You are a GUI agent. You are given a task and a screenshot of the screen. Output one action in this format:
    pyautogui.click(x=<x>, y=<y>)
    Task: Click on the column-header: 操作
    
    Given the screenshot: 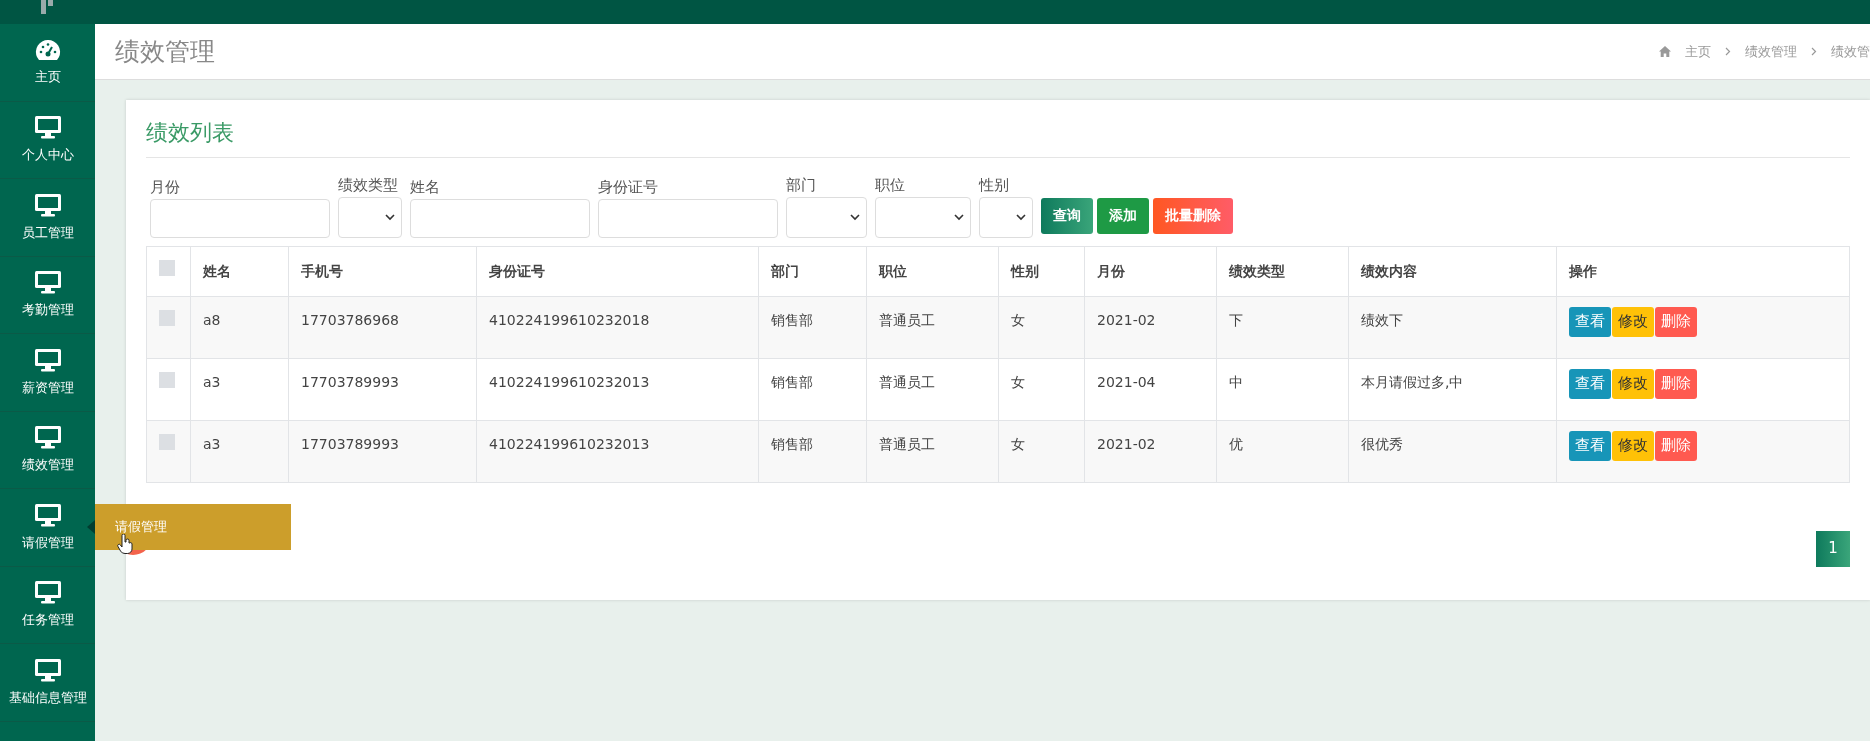 What is the action you would take?
    pyautogui.click(x=1583, y=270)
    